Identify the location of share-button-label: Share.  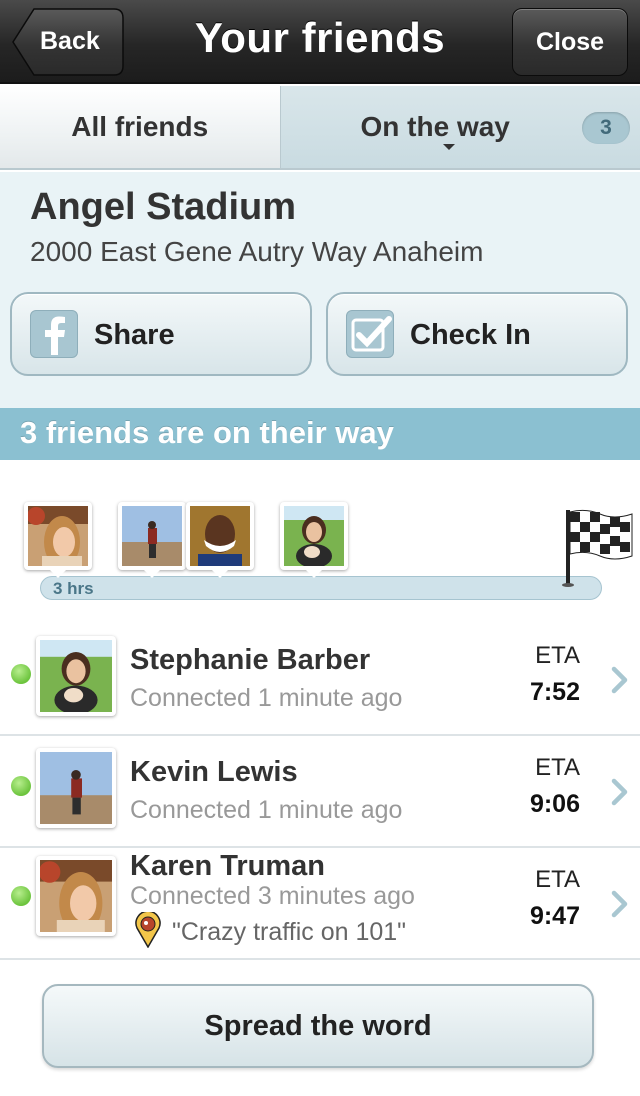
(134, 335).